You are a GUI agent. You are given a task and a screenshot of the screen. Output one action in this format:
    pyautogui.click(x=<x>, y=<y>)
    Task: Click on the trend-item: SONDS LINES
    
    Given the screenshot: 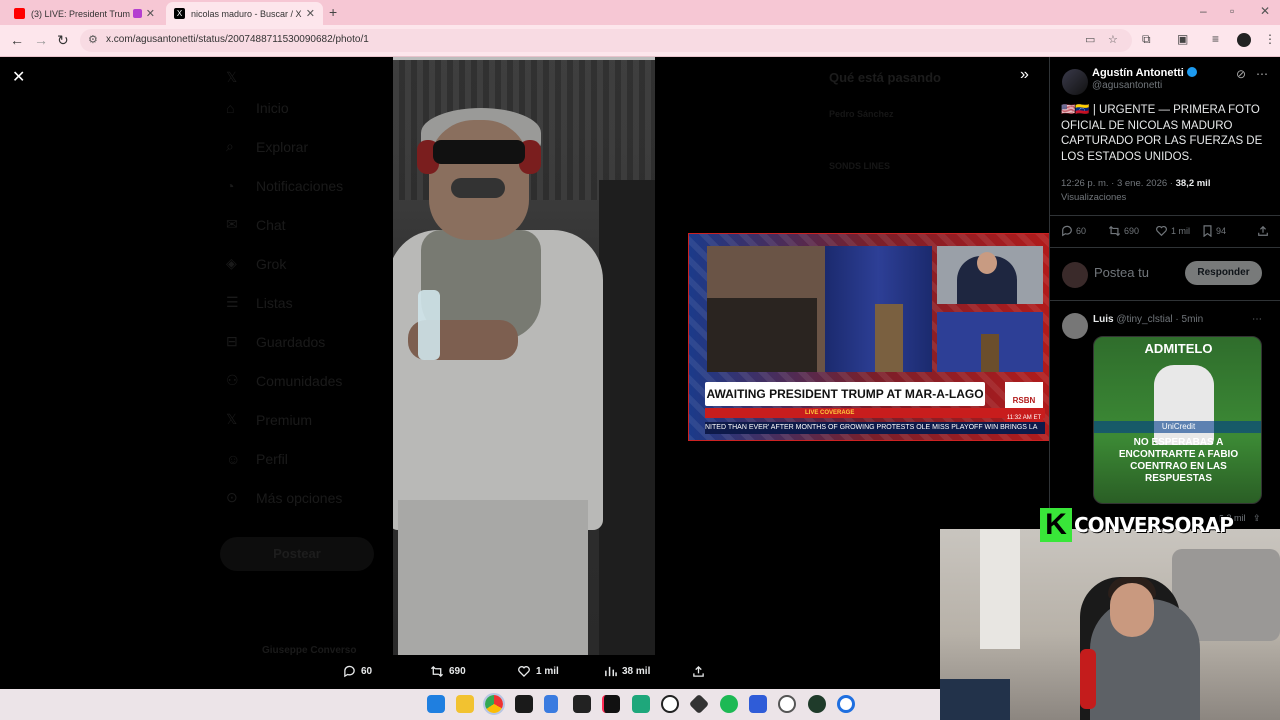 What is the action you would take?
    pyautogui.click(x=860, y=166)
    